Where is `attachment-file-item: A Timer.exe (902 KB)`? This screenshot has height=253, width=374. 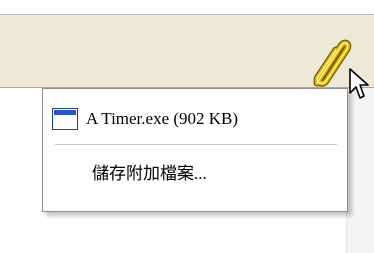 attachment-file-item: A Timer.exe (902 KB) is located at coordinates (195, 119).